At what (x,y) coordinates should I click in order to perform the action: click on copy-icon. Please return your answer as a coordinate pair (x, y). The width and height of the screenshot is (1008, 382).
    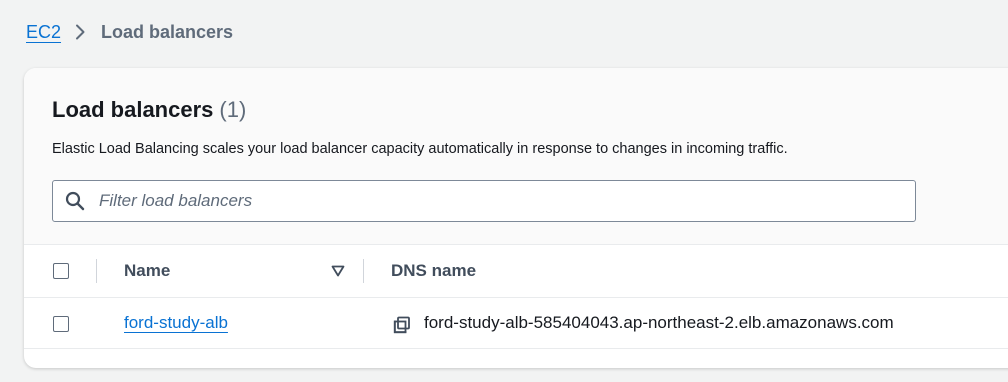
    Looking at the image, I should click on (402, 325).